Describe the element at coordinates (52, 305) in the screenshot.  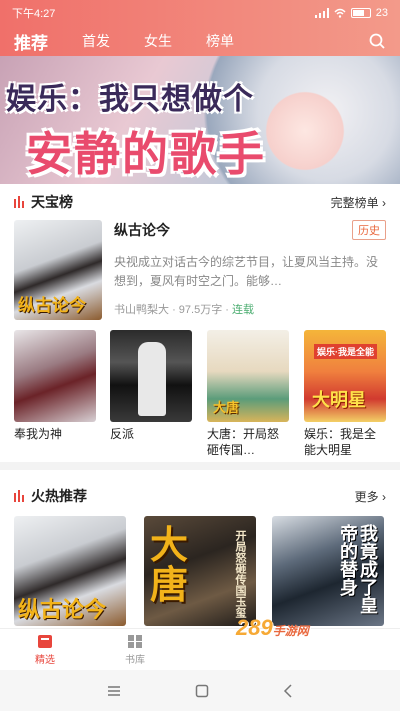
I see `featured-cover-title: 纵古论今` at that location.